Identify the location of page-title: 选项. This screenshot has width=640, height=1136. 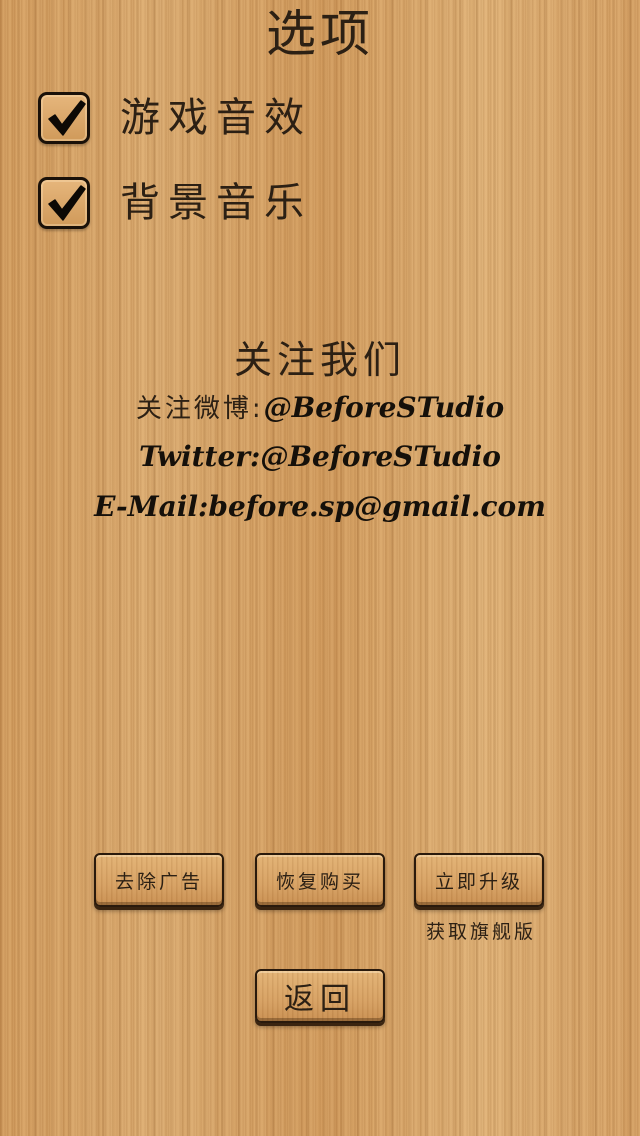
(320, 34).